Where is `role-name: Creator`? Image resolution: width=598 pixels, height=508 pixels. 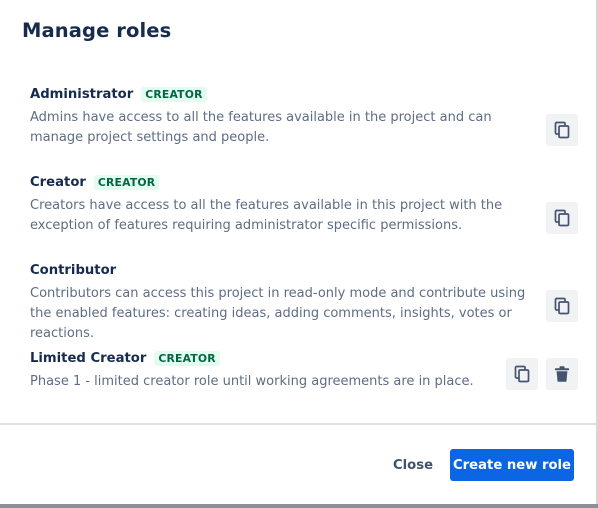
role-name: Creator is located at coordinates (58, 182).